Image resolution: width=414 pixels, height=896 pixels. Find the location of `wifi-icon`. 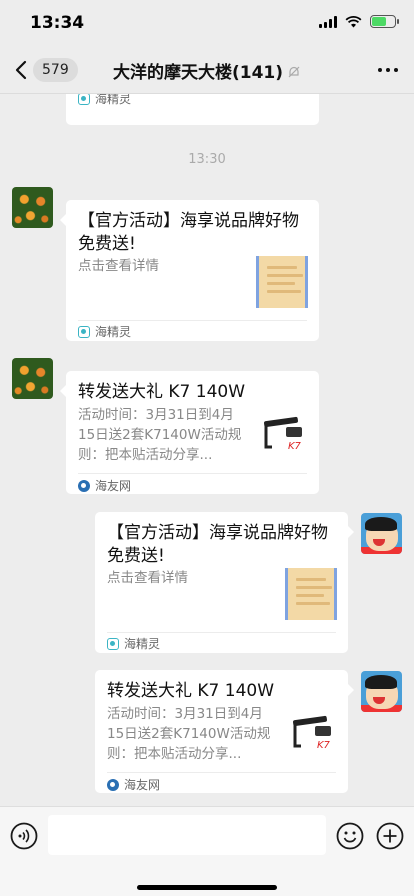

wifi-icon is located at coordinates (353, 21).